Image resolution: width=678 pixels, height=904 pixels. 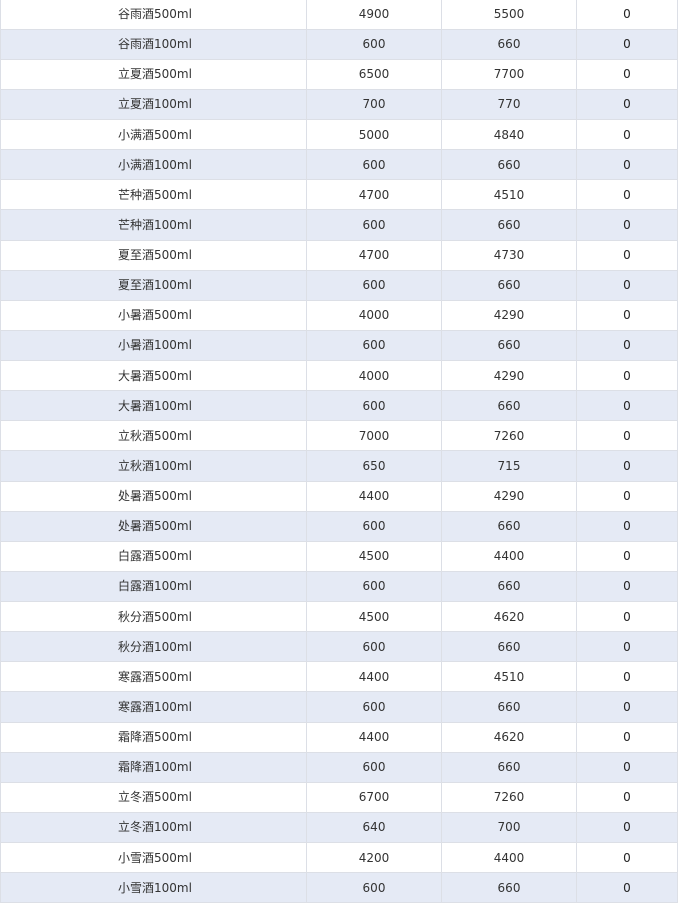 I want to click on product-name-cell: 处暑酒500ml, so click(x=153, y=496).